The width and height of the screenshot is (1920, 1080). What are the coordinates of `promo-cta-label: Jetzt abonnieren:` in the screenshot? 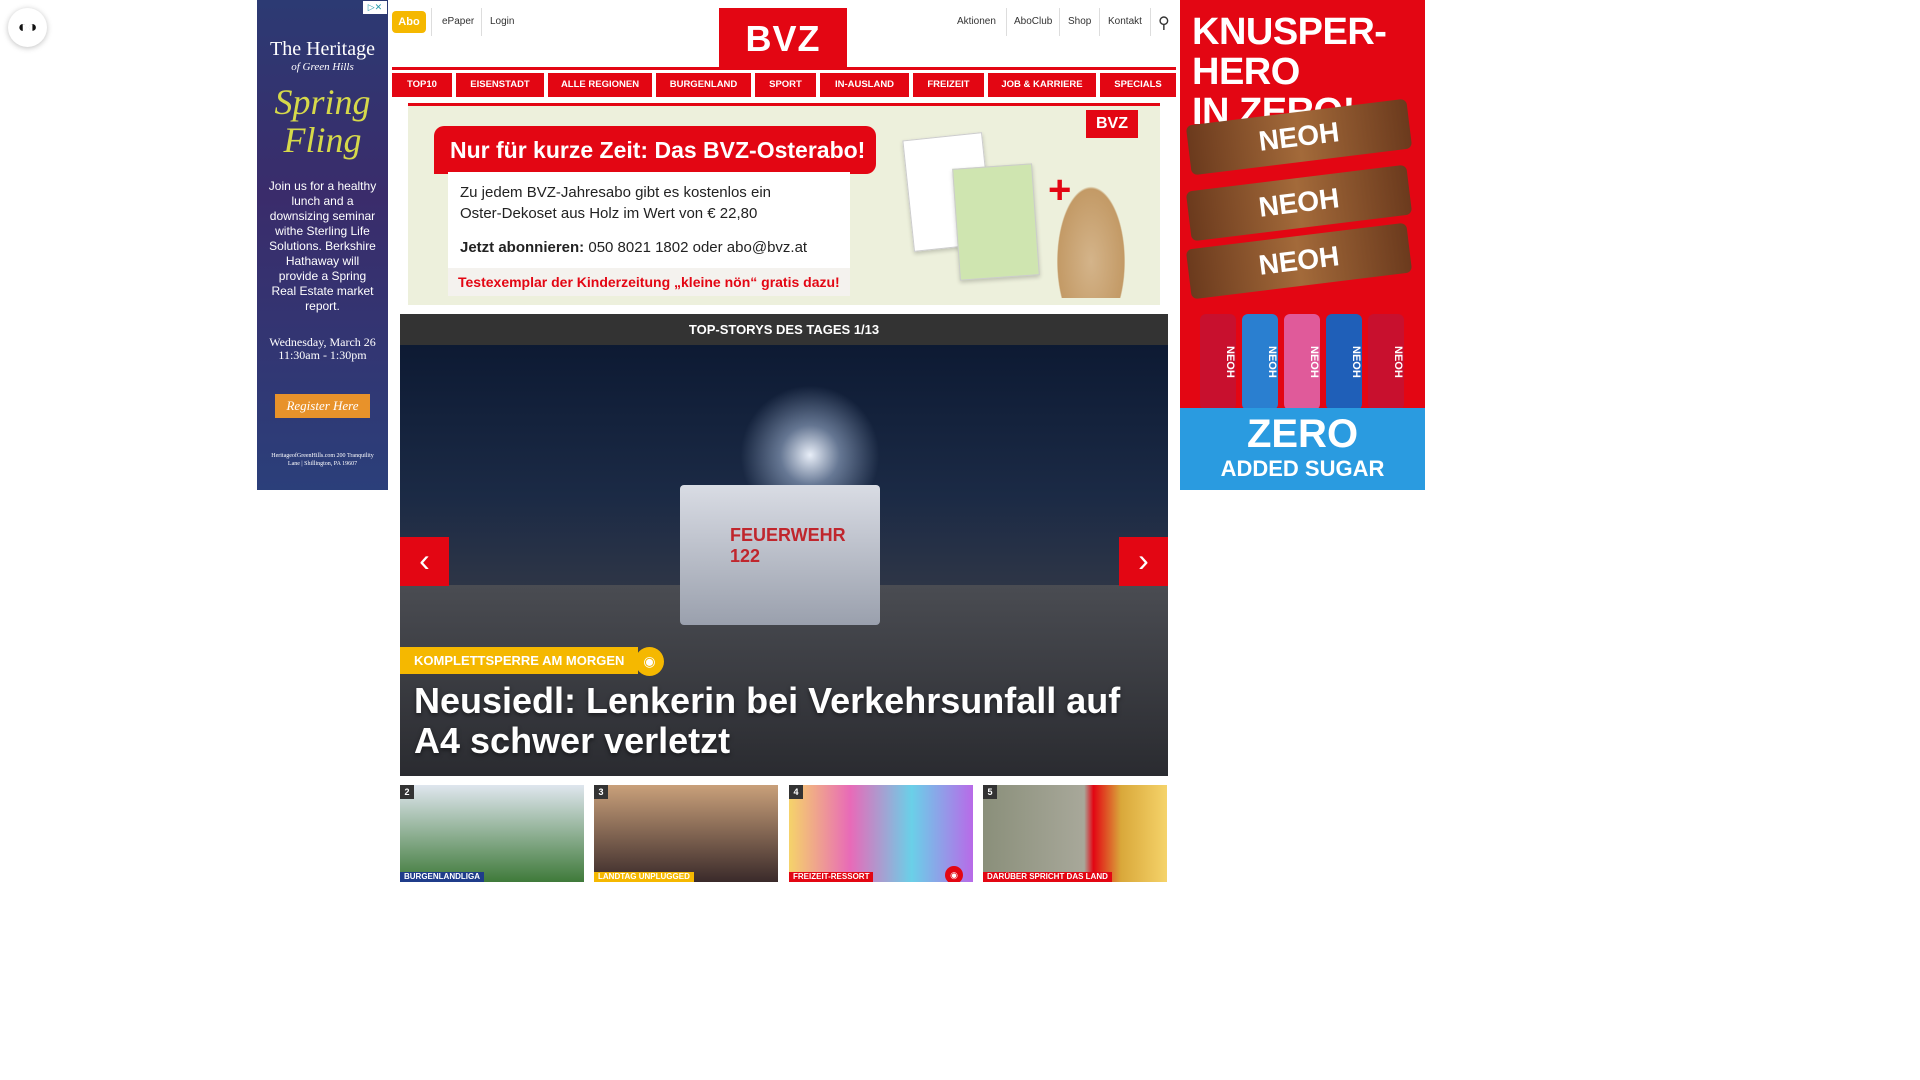 It's located at (522, 247).